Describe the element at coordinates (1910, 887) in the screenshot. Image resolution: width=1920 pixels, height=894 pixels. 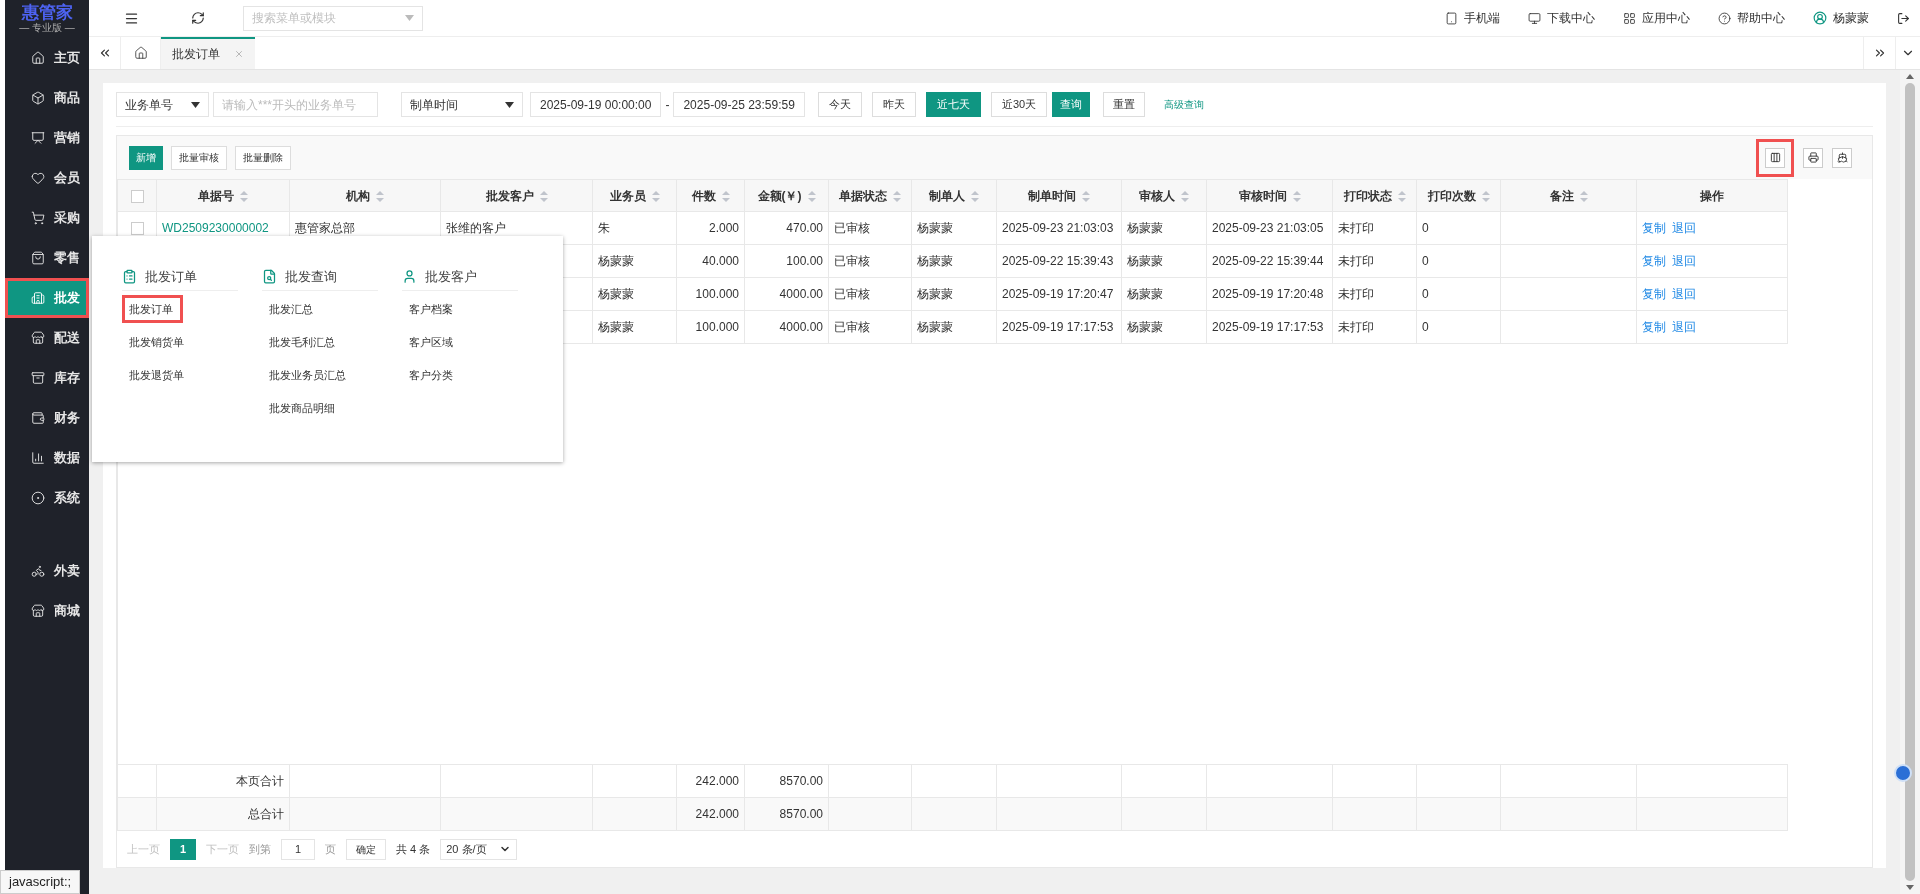
I see `scroll-down-icon` at that location.